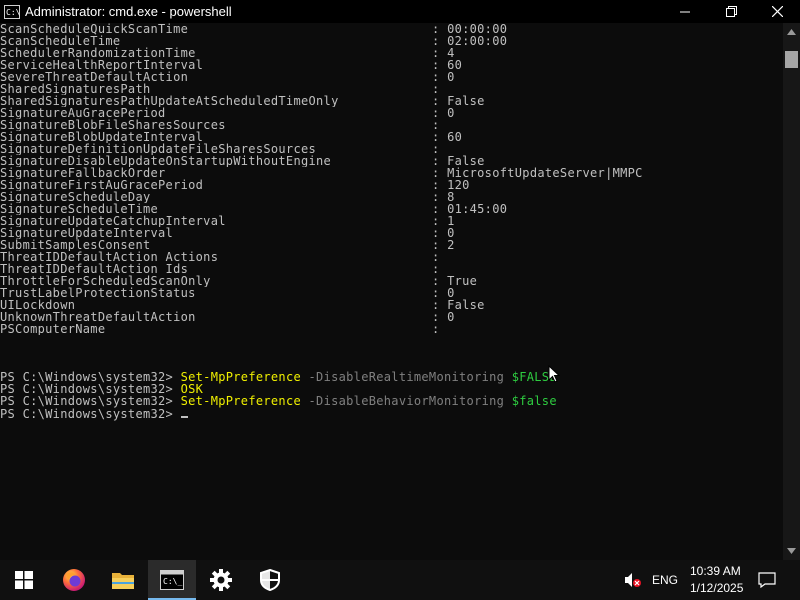  I want to click on preference-row: SevereThreatDefaultAction: 0, so click(391, 77).